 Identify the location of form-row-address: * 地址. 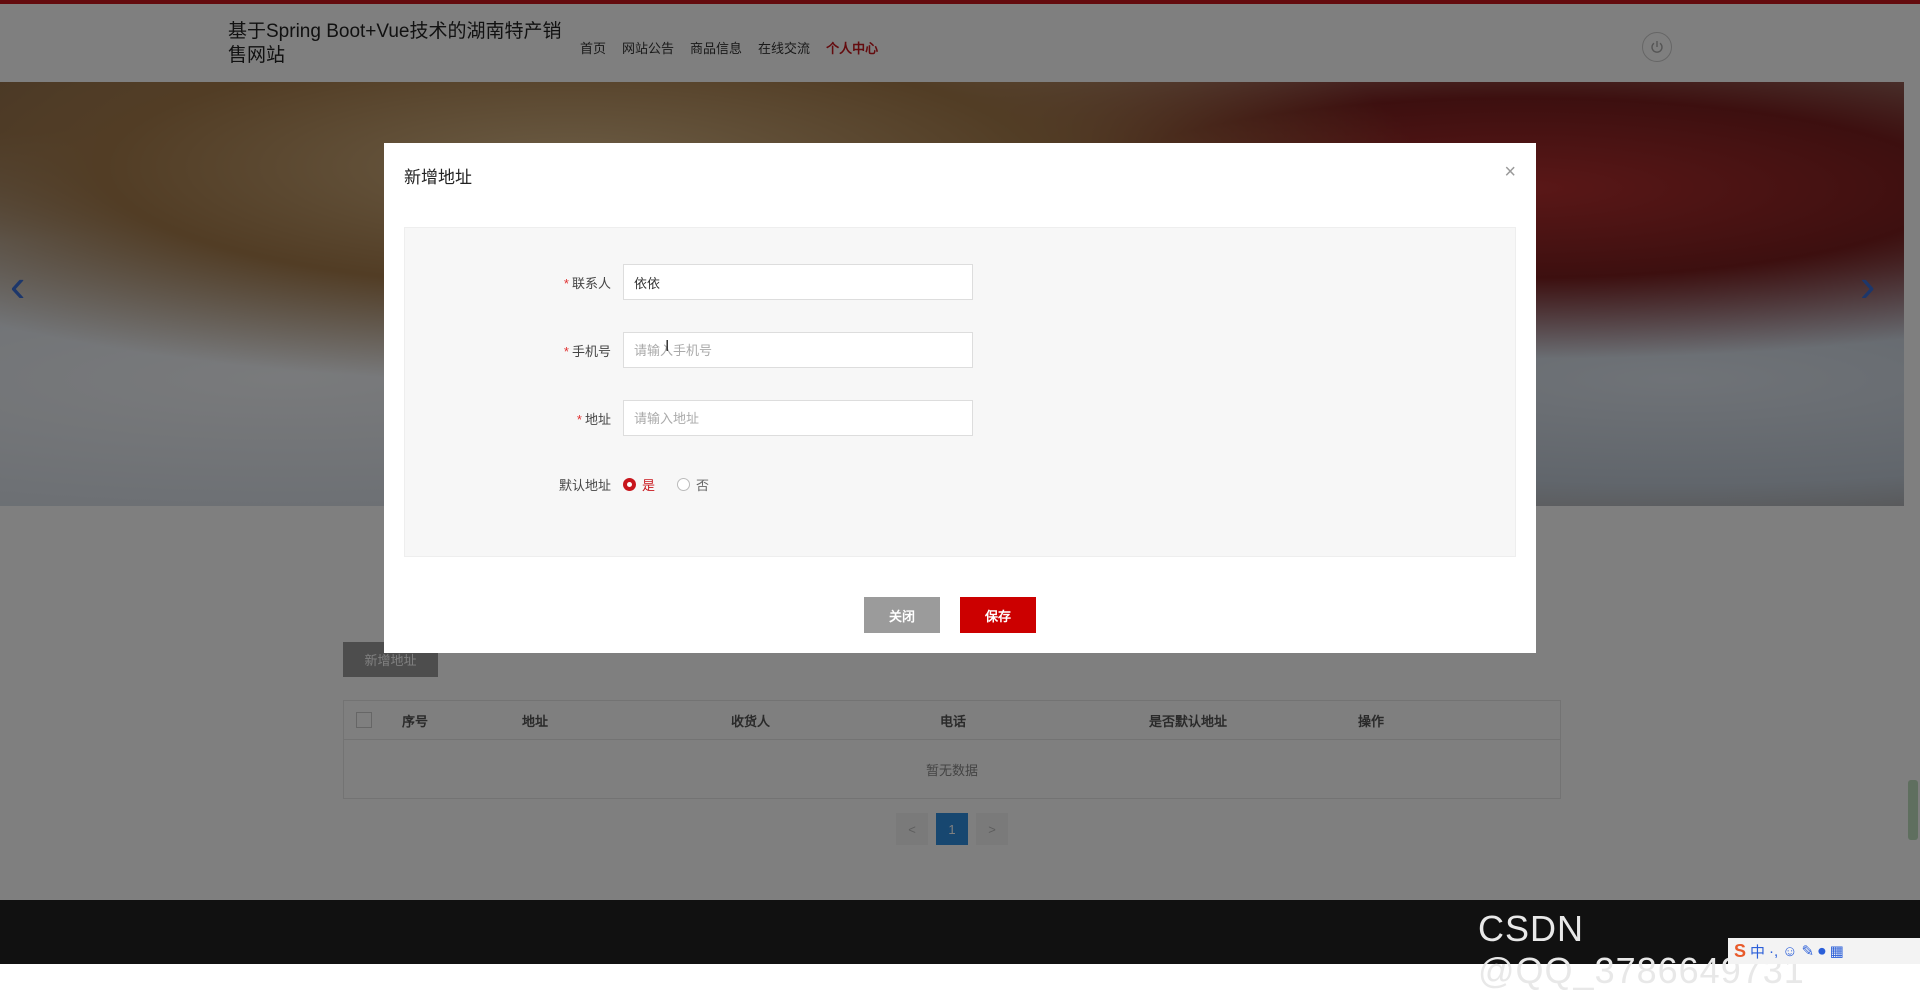
(960, 418).